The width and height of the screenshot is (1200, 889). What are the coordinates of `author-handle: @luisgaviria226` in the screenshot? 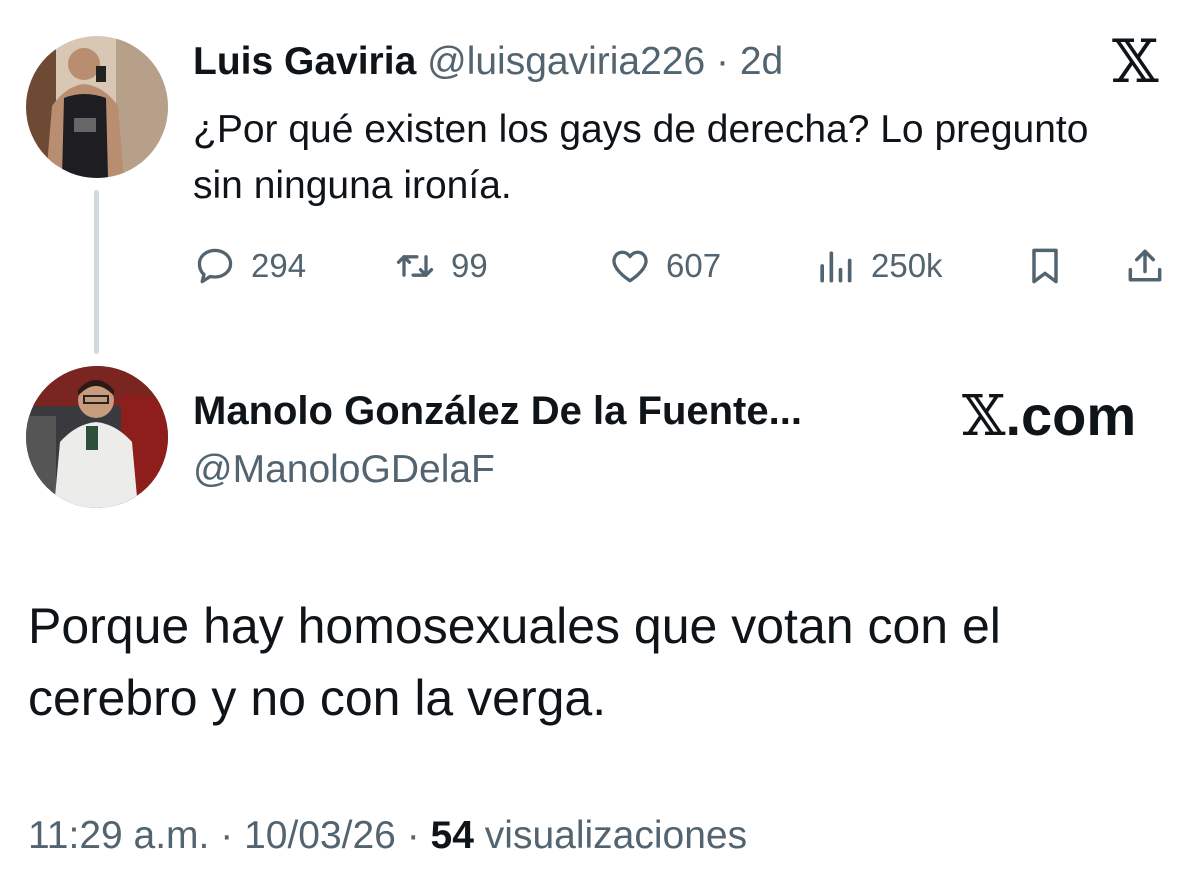 It's located at (566, 61).